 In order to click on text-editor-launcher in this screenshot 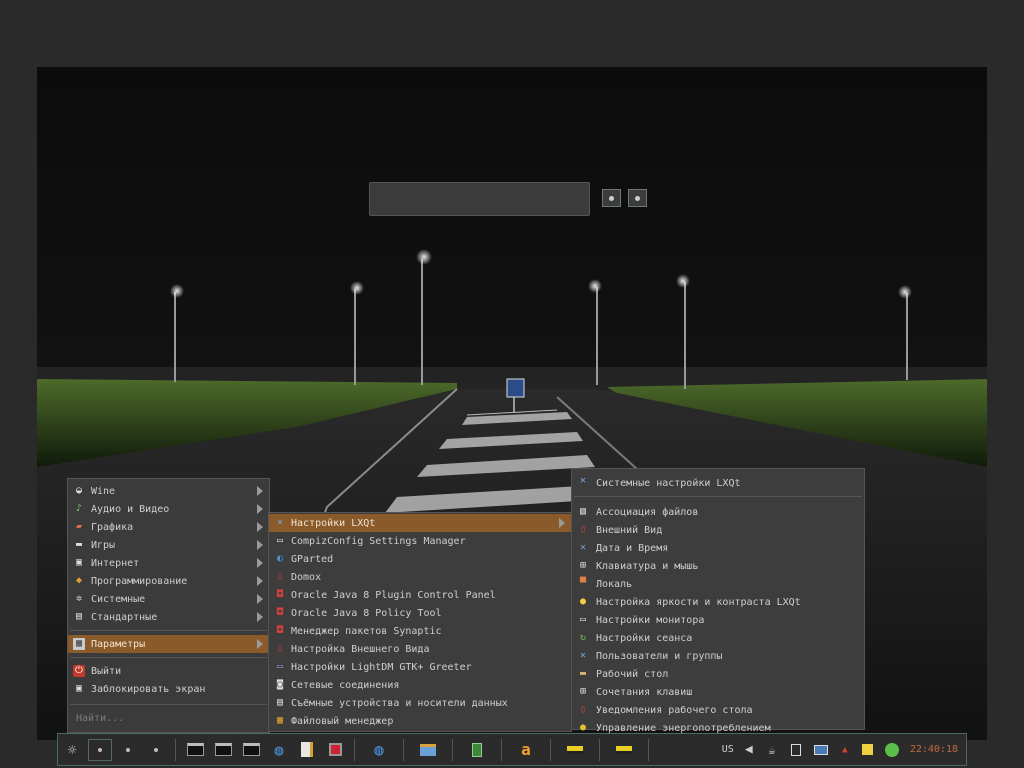, I will do `click(307, 750)`.